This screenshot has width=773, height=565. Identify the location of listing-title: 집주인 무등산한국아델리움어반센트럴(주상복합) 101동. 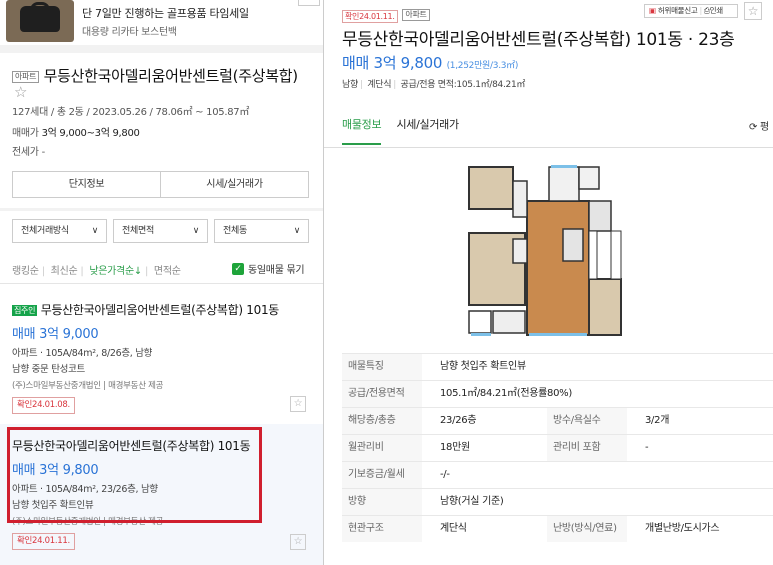
(146, 310).